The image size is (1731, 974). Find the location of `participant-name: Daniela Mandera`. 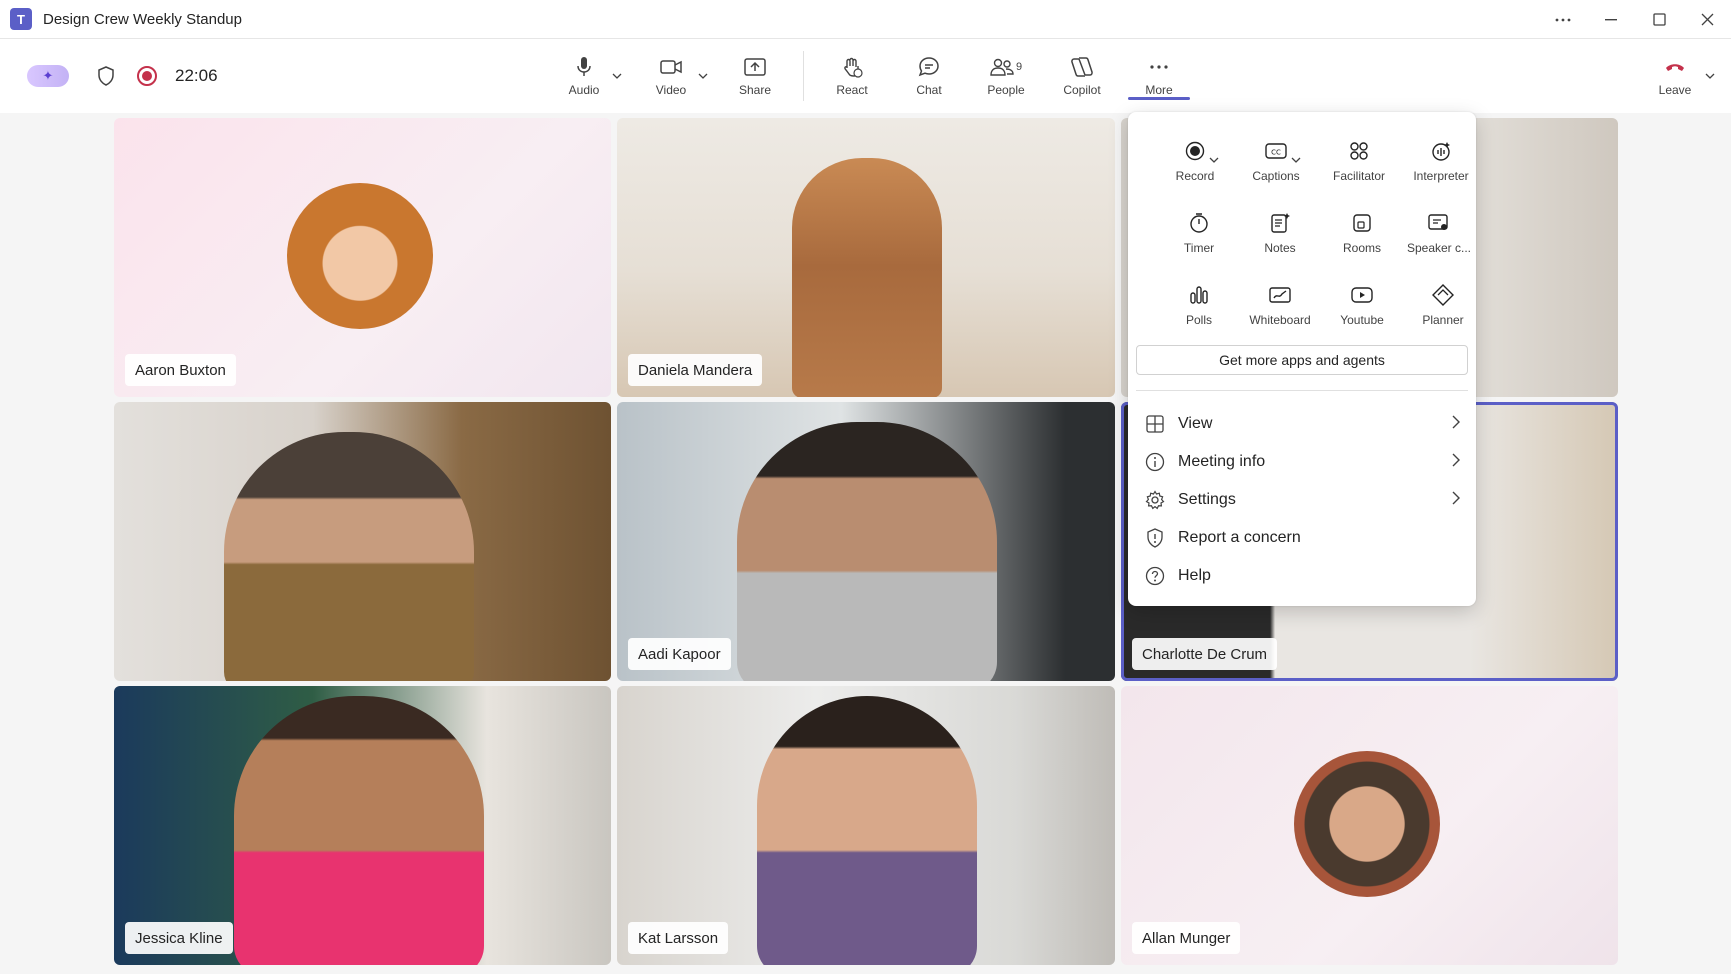

participant-name: Daniela Mandera is located at coordinates (695, 370).